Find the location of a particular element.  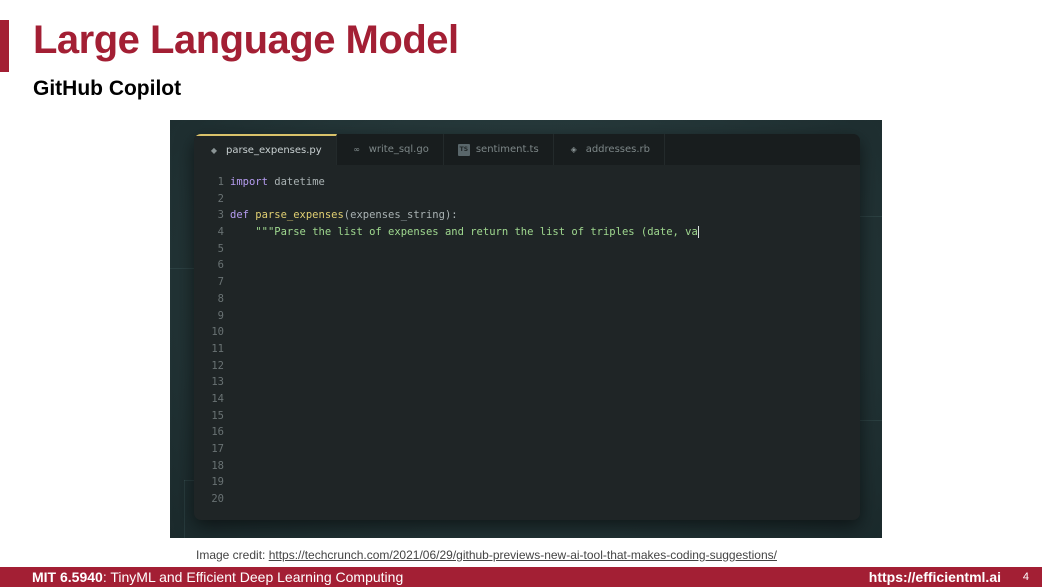

code-line: 19 is located at coordinates (527, 482).